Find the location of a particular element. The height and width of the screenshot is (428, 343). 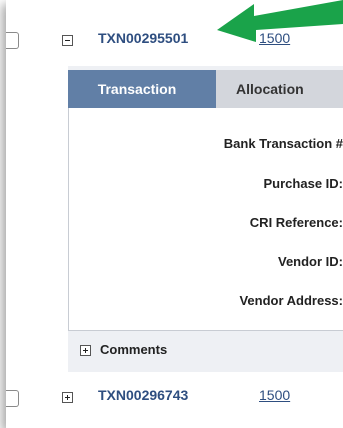

tab-allocation: Allocation is located at coordinates (279, 89).